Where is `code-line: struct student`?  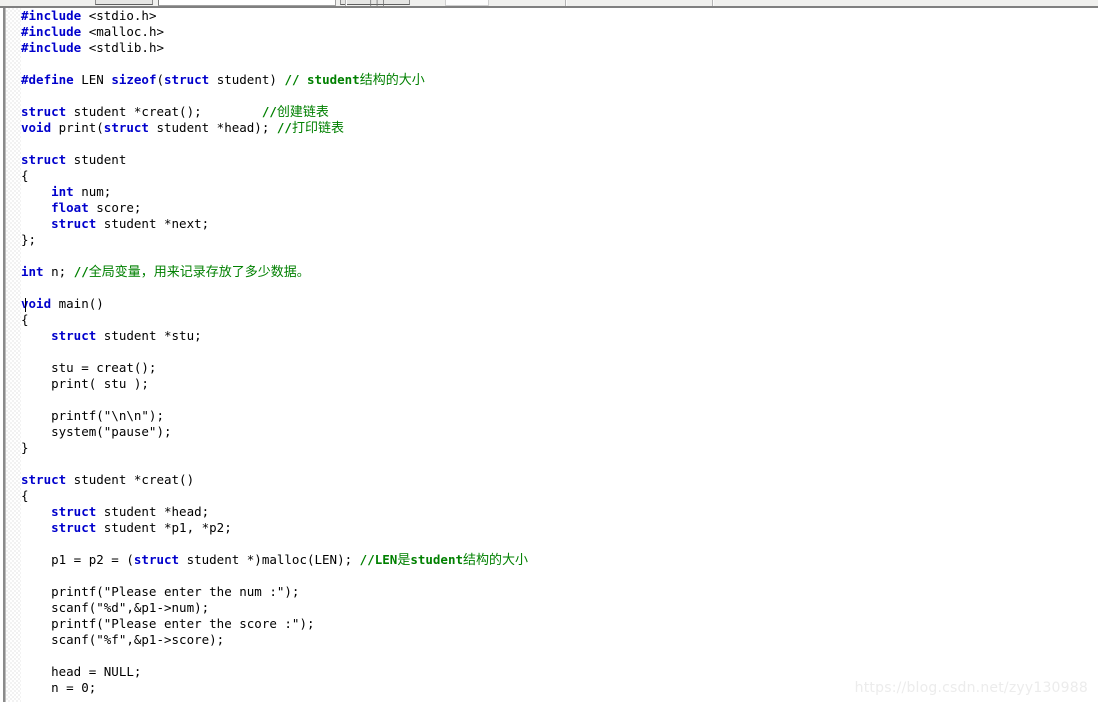 code-line: struct student is located at coordinates (274, 160).